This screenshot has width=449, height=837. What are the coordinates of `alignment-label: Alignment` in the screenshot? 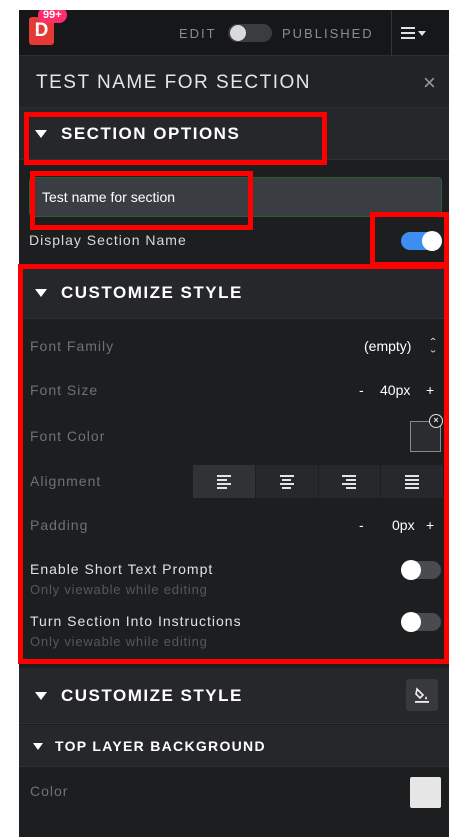 It's located at (66, 481).